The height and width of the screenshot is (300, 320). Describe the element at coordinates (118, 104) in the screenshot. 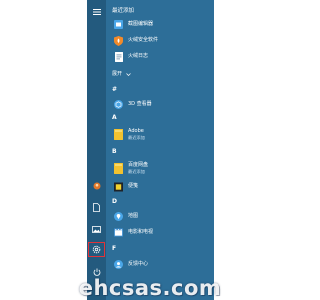

I see `3d-viewer-icon` at that location.